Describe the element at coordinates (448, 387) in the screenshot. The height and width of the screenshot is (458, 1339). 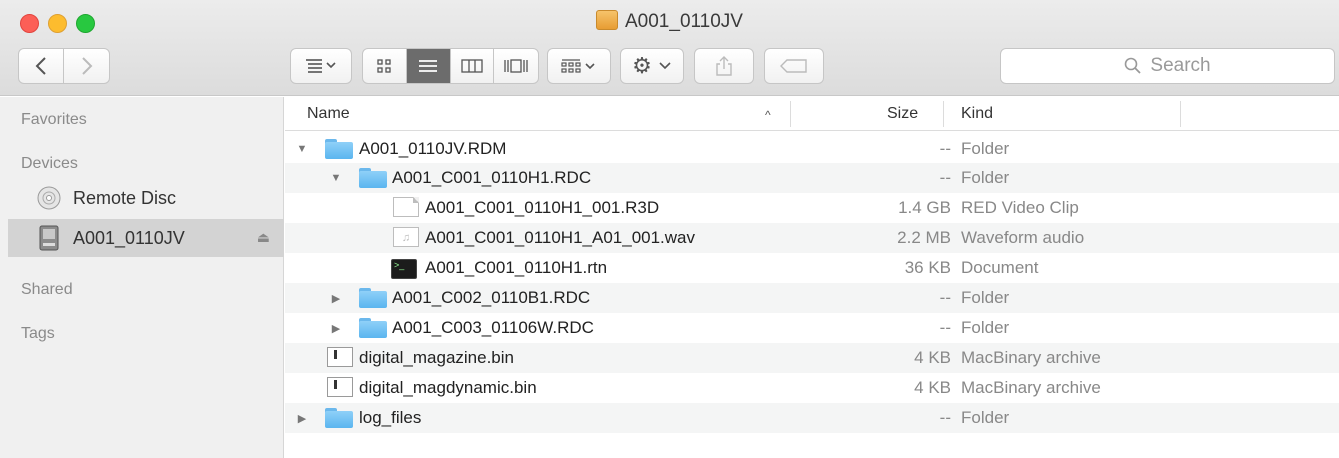
I see `file-name: digital_magdynamic.bin` at that location.